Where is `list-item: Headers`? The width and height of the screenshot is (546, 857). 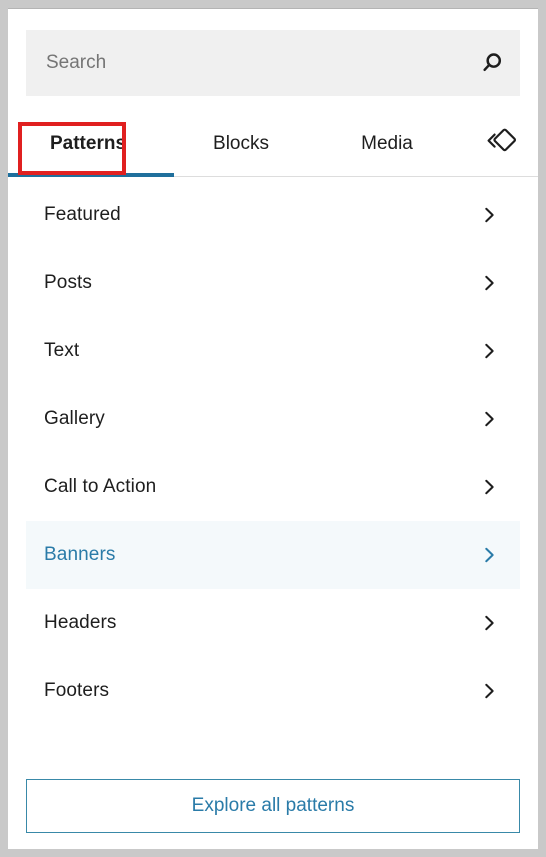
list-item: Headers is located at coordinates (273, 623).